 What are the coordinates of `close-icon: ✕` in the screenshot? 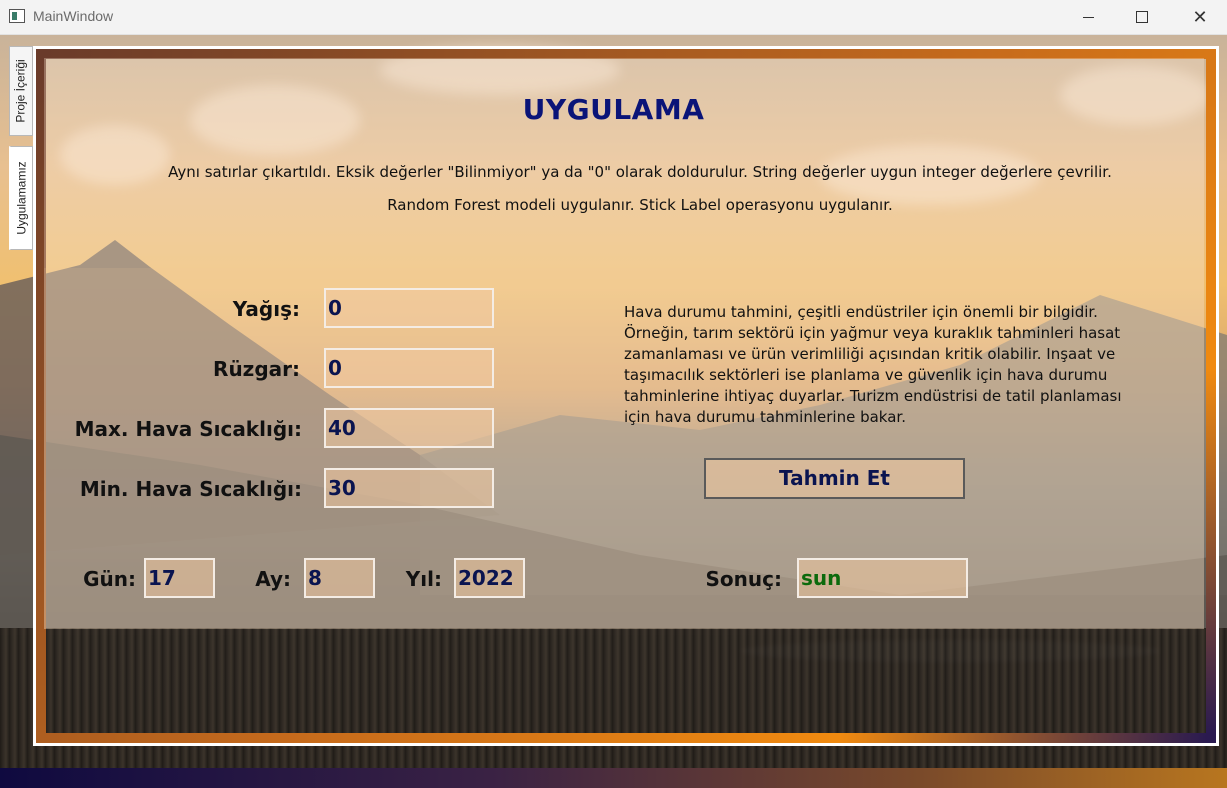 It's located at (1200, 17).